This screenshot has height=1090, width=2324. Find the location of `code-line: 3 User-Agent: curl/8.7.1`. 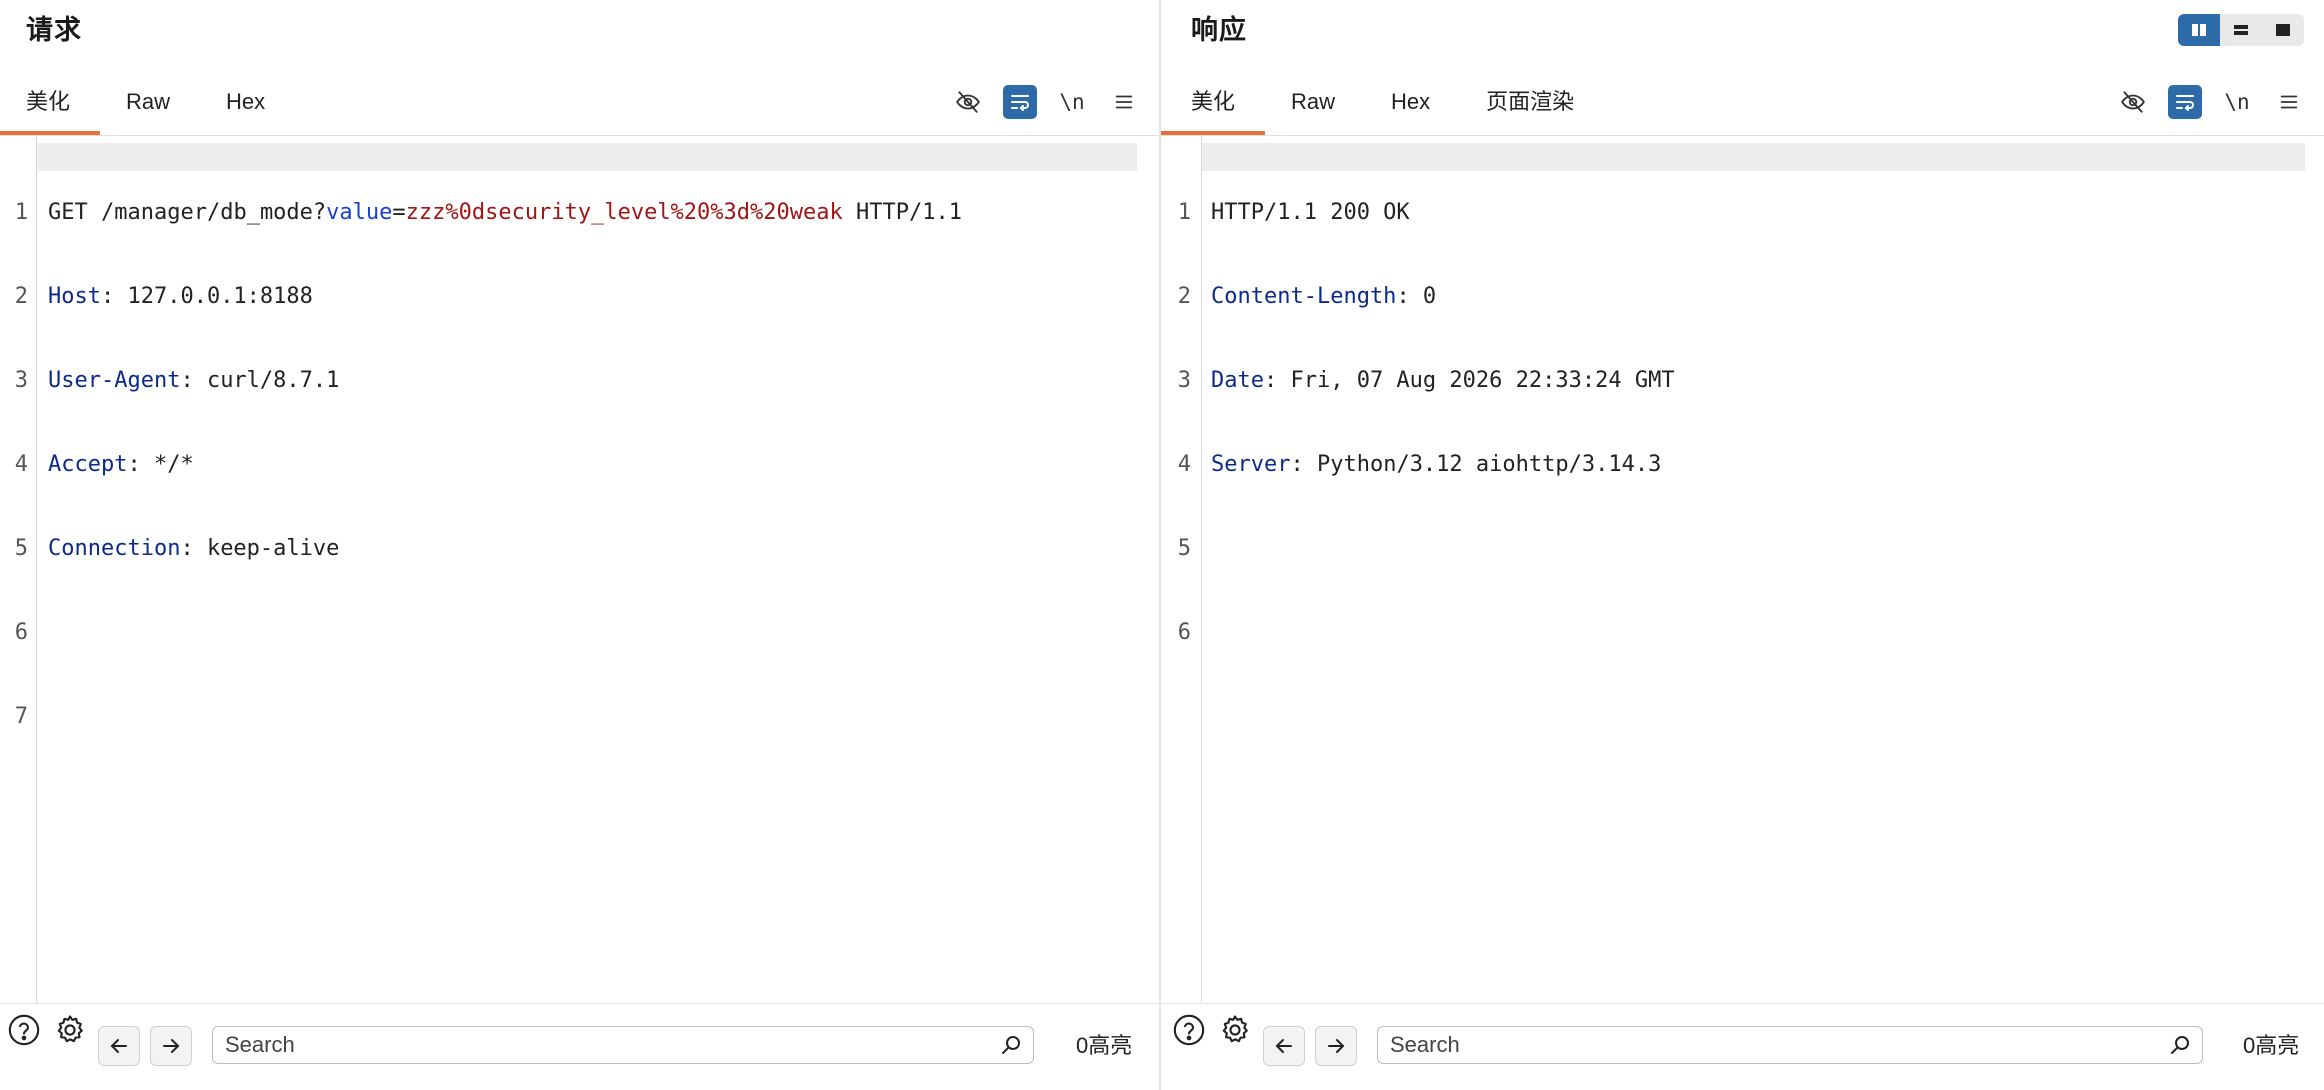

code-line: 3 User-Agent: curl/8.7.1 is located at coordinates (481, 381).